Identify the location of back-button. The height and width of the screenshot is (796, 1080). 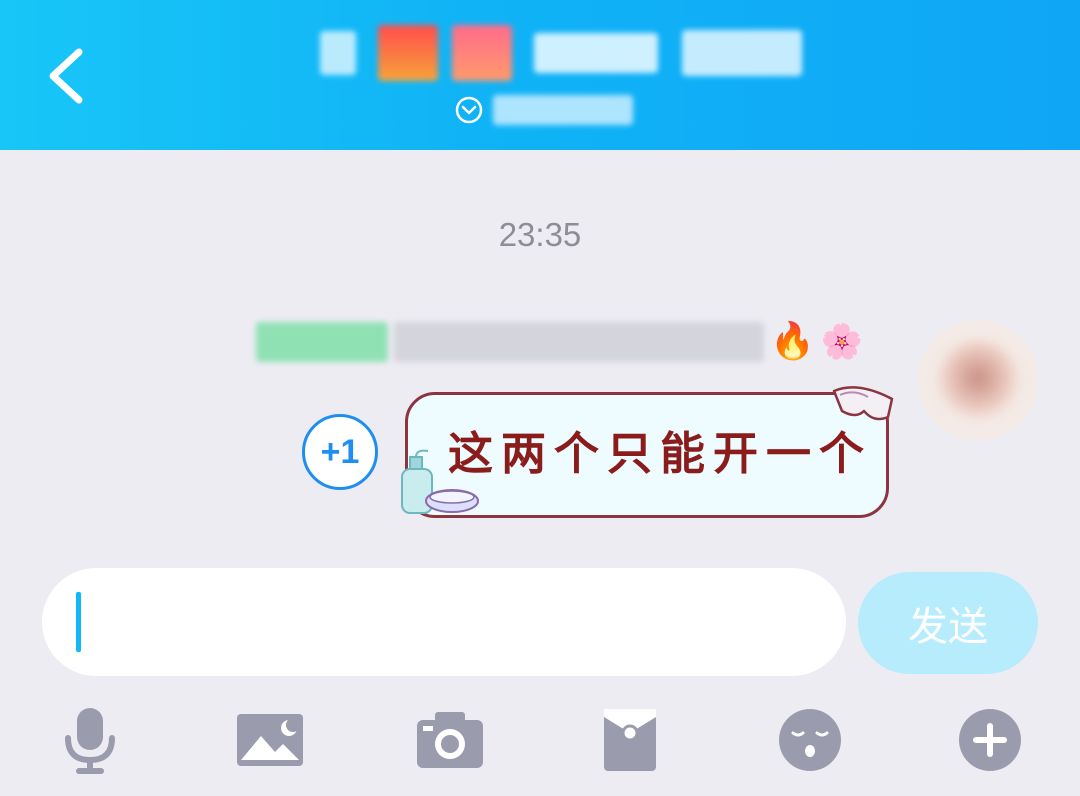
(65, 76).